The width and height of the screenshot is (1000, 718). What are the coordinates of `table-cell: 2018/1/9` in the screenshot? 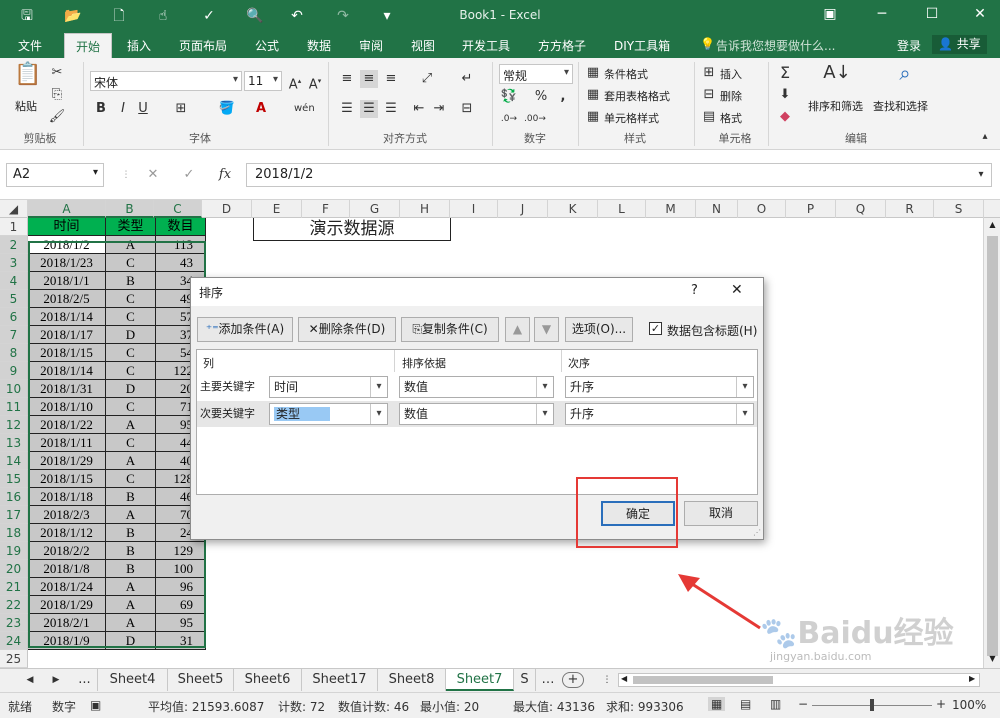 It's located at (67, 641).